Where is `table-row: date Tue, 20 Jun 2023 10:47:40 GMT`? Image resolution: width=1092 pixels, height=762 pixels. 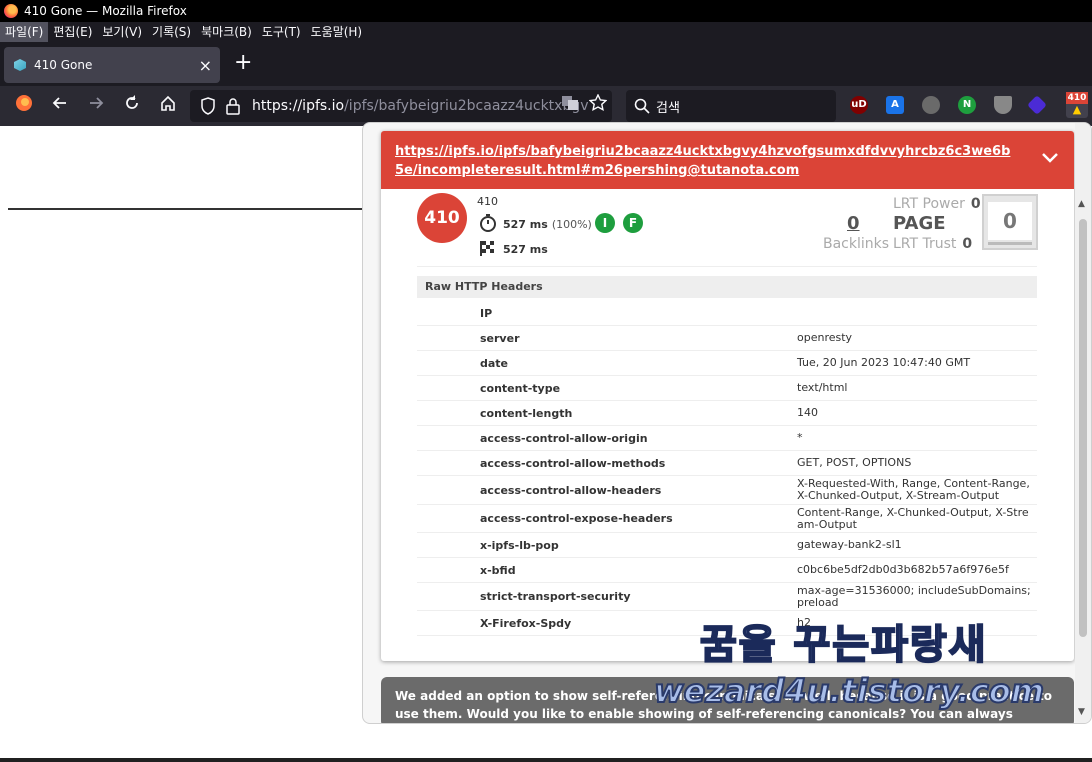
table-row: date Tue, 20 Jun 2023 10:47:40 GMT is located at coordinates (727, 363).